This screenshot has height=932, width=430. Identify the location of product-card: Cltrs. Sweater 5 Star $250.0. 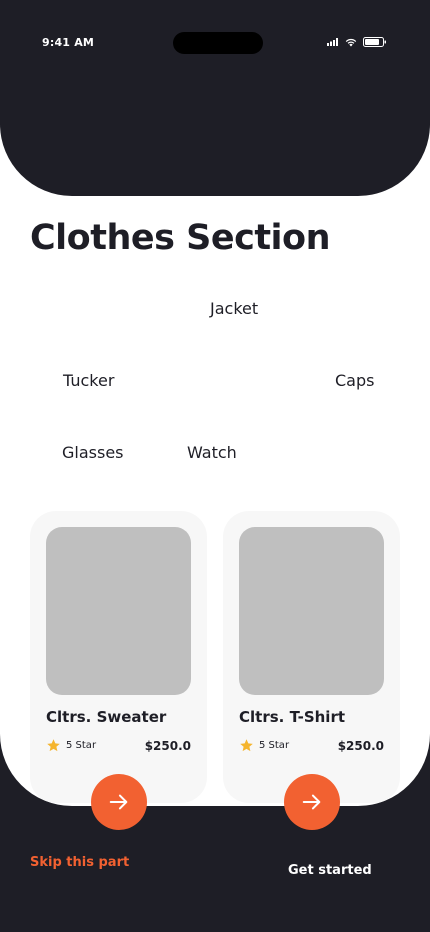
(118, 657).